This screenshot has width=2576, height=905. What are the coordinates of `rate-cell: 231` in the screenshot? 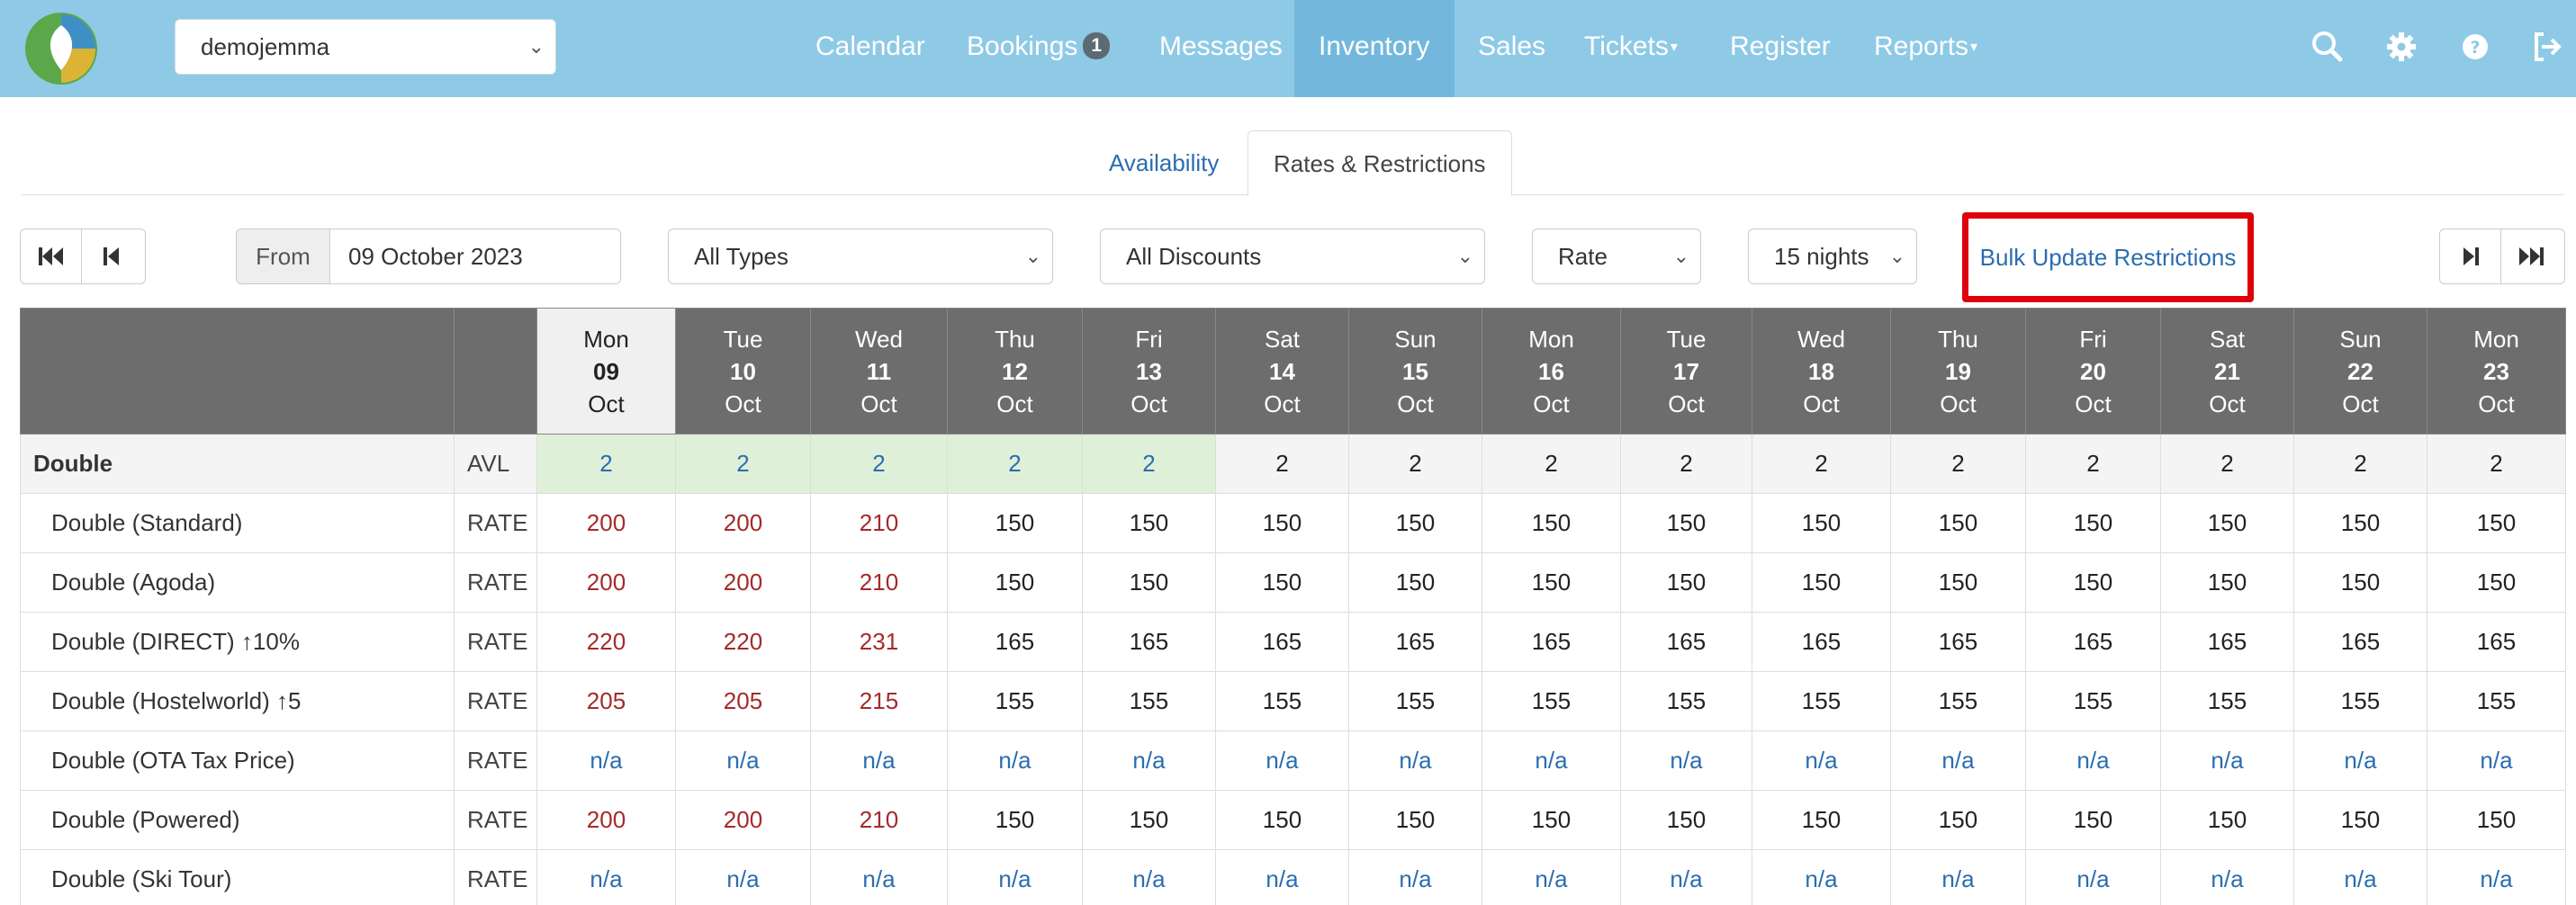 It's located at (879, 642).